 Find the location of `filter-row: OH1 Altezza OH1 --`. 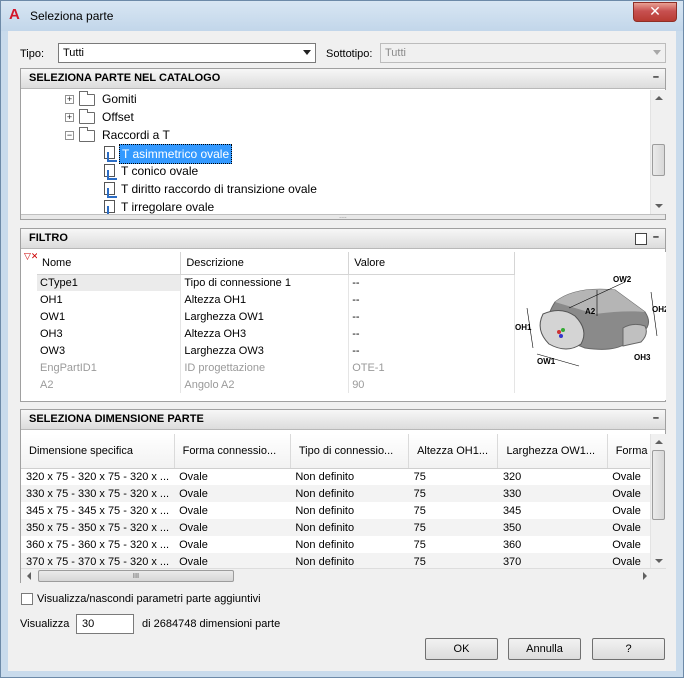

filter-row: OH1 Altezza OH1 -- is located at coordinates (276, 299).